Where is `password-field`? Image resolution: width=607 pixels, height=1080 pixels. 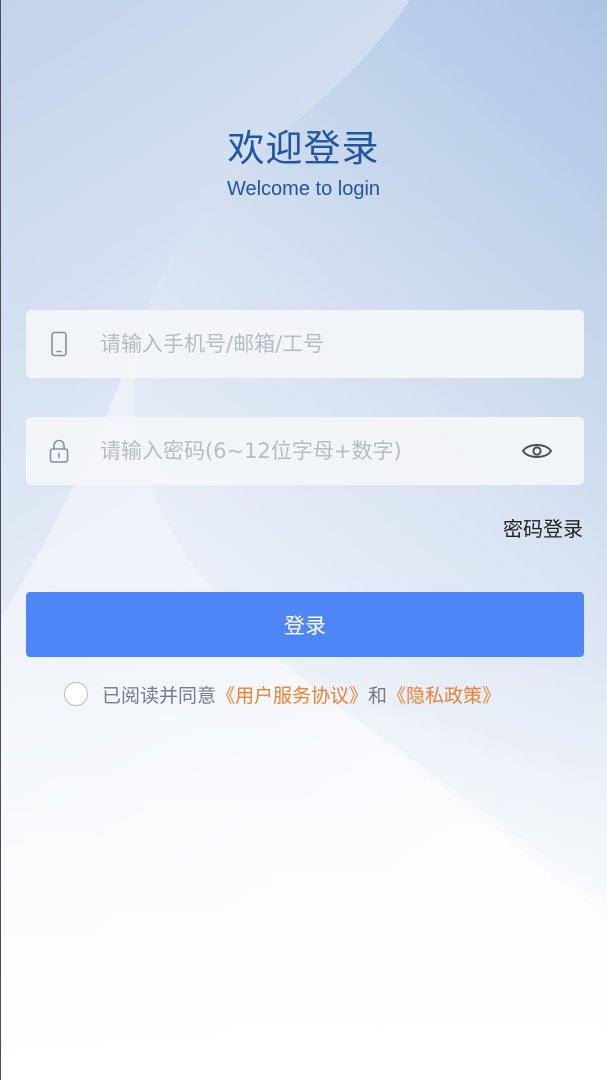
password-field is located at coordinates (305, 451).